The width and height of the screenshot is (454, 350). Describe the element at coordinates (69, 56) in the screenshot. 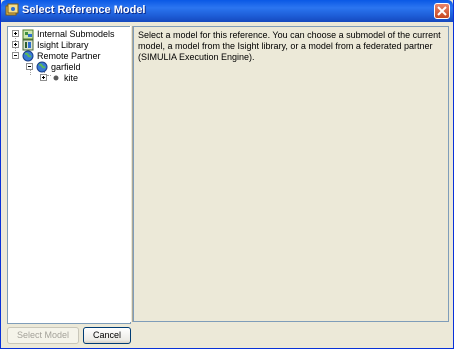

I see `tree-item-label: Remote Partner` at that location.